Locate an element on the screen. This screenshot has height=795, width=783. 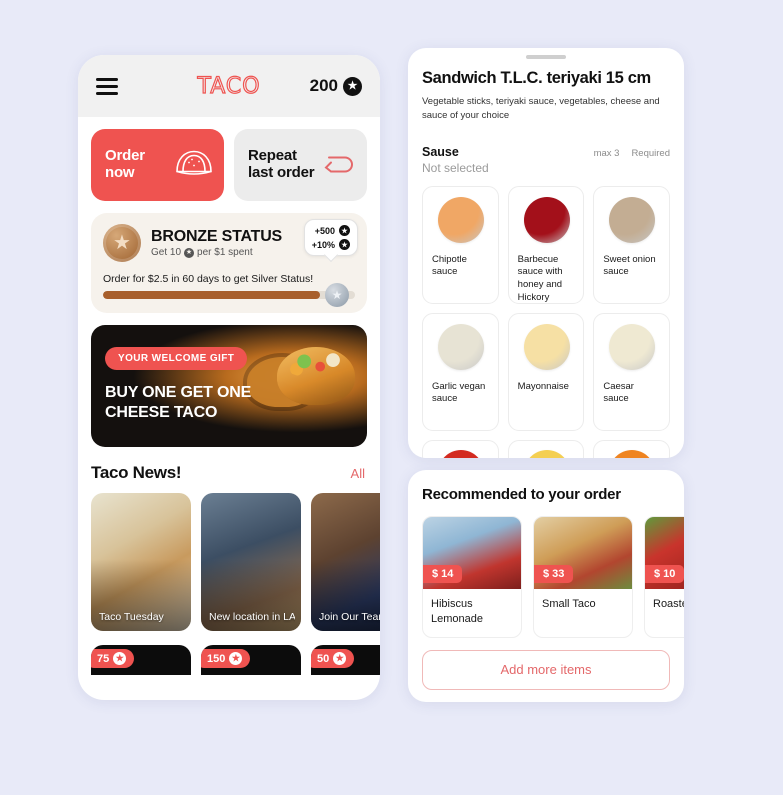
bronze-medal-icon: ★ is located at coordinates (122, 243).